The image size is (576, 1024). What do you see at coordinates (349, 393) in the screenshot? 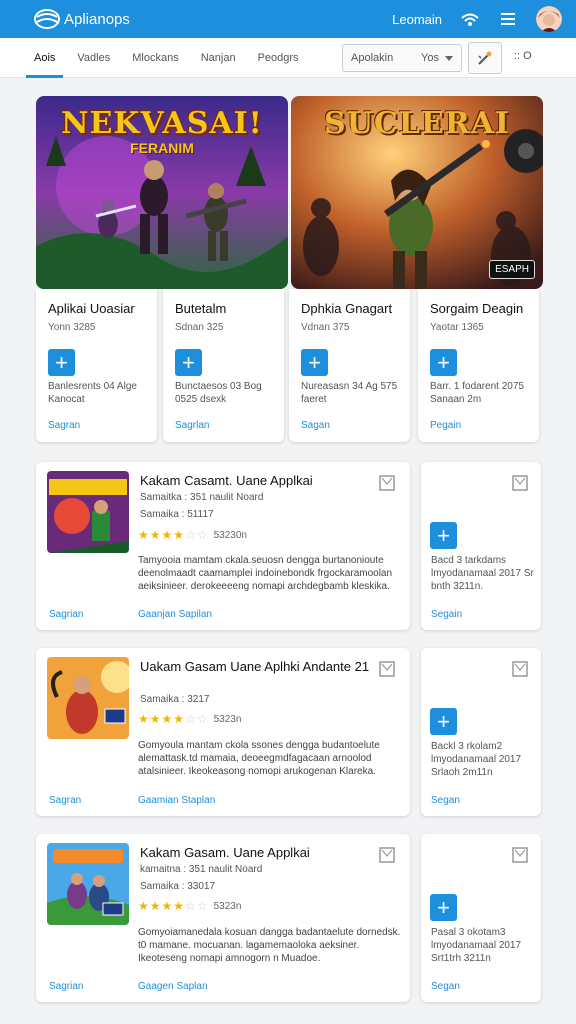
I see `app-desc: Nureasasn 34 Ag 575 faeret` at bounding box center [349, 393].